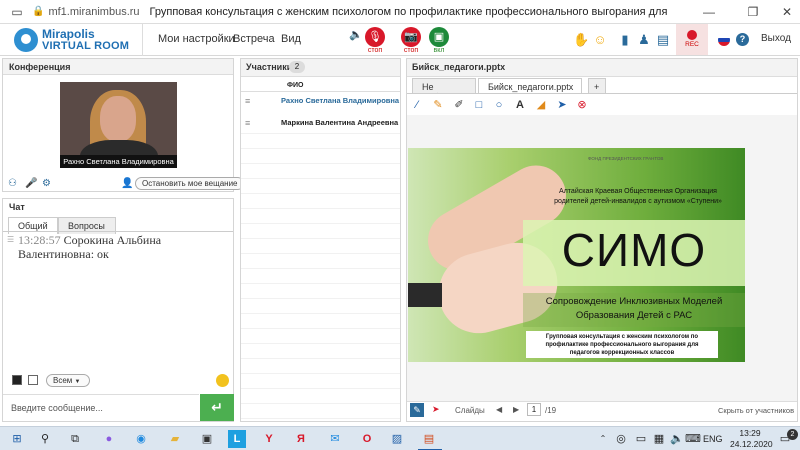 The width and height of the screenshot is (800, 450). Describe the element at coordinates (417, 105) in the screenshot. I see `pen-icon: ⁄` at that location.